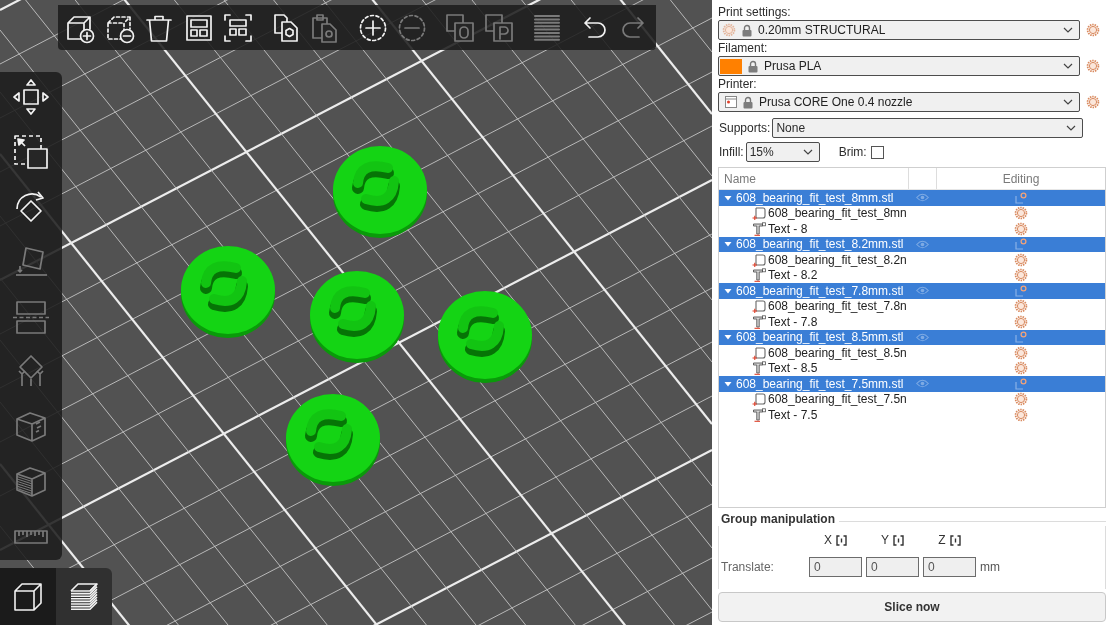 The image size is (1110, 625). I want to click on part-row: 608_bearing_fit_test_8.2n, so click(912, 260).